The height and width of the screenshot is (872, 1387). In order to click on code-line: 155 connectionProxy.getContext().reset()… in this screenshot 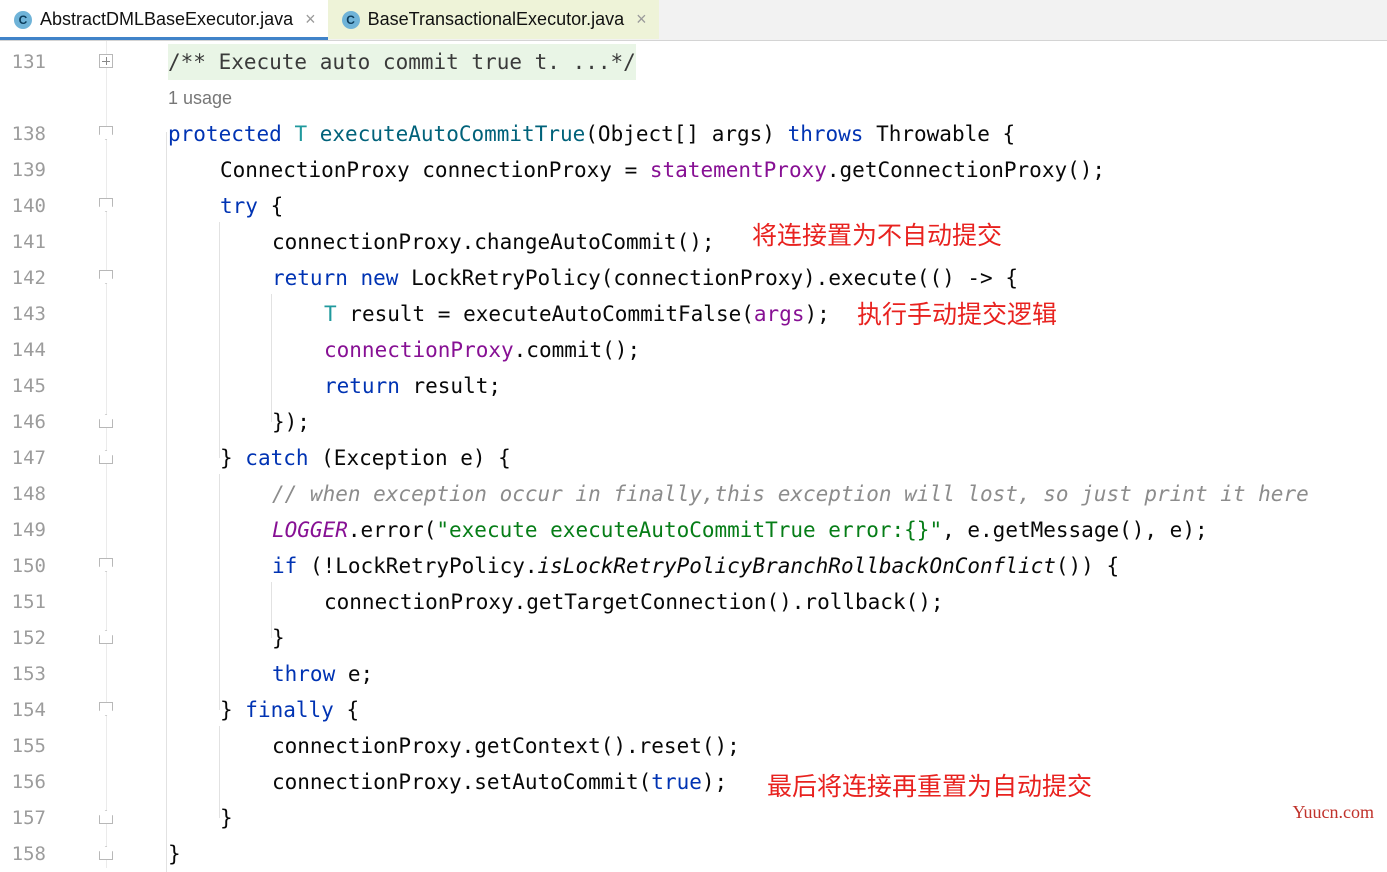, I will do `click(693, 746)`.